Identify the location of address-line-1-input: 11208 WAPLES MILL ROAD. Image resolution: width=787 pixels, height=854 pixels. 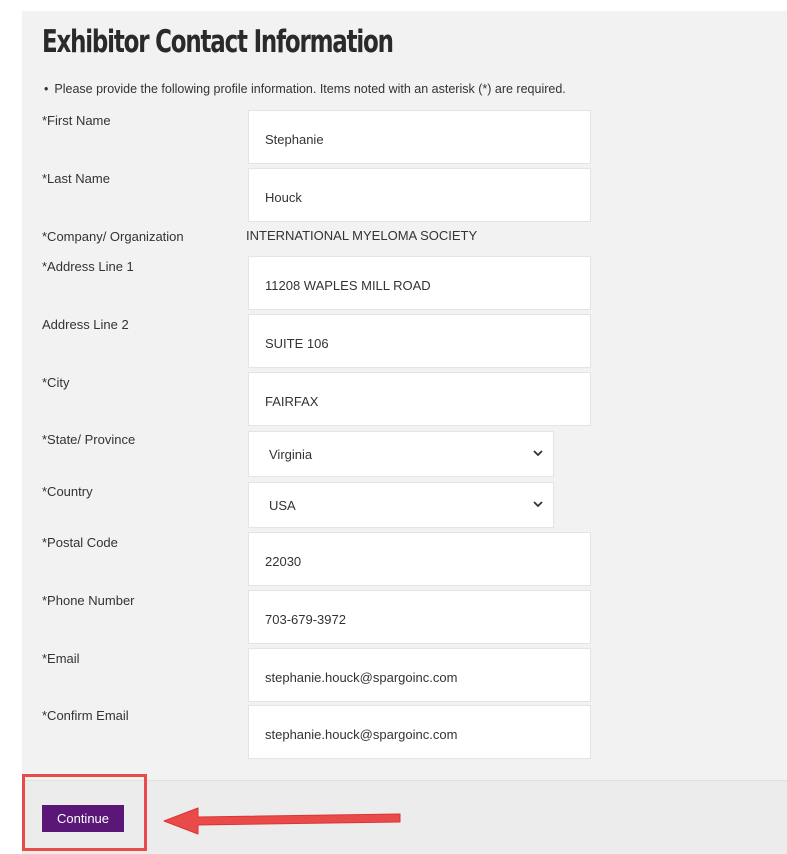
(419, 283).